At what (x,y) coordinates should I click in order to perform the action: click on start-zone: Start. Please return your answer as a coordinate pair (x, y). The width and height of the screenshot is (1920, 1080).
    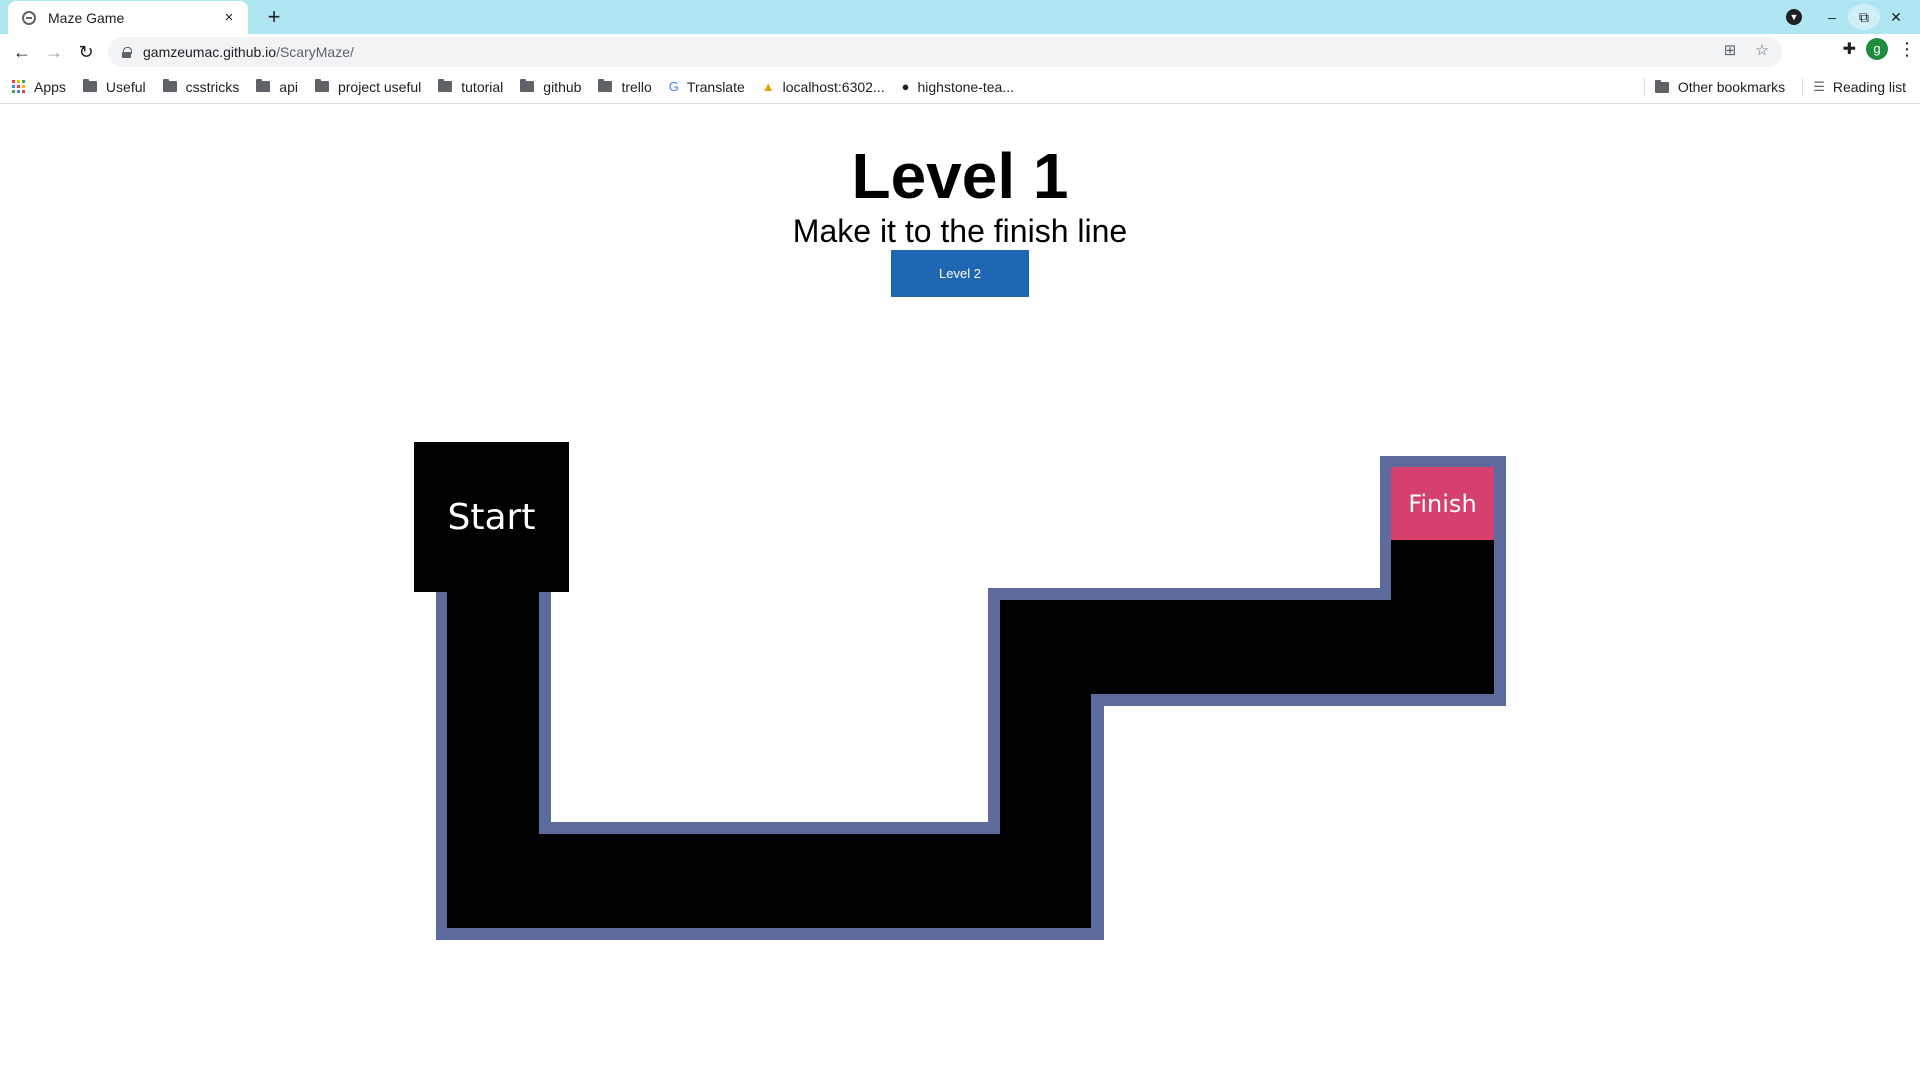
    Looking at the image, I should click on (491, 517).